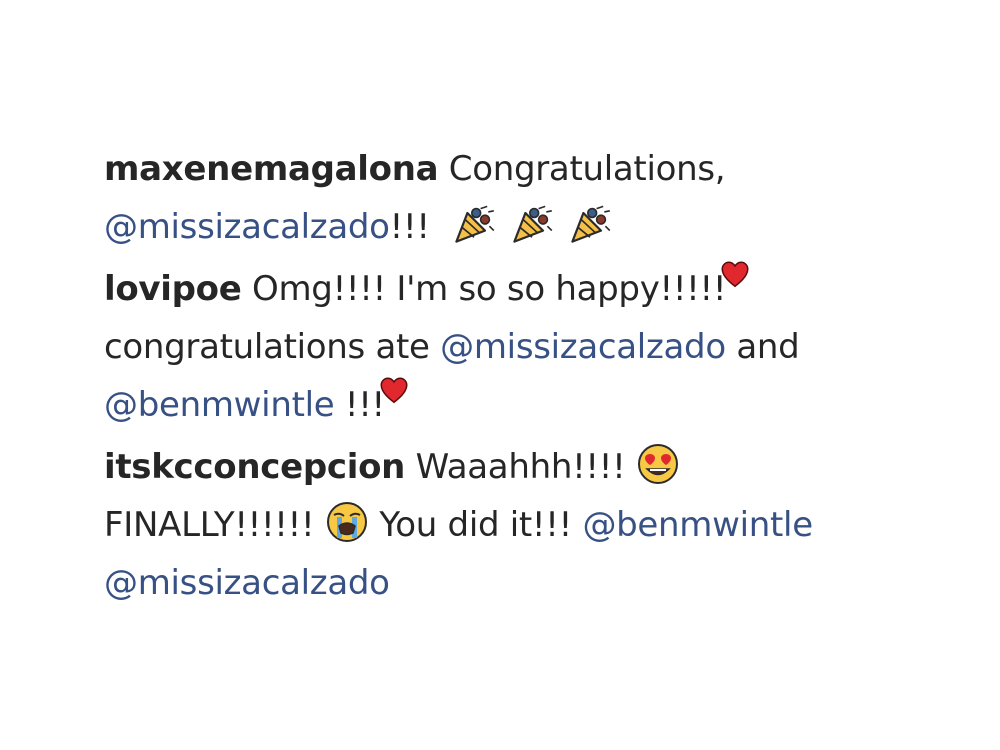 Image resolution: width=1000 pixels, height=750 pixels. I want to click on comment-text: You did it!!!, so click(475, 525).